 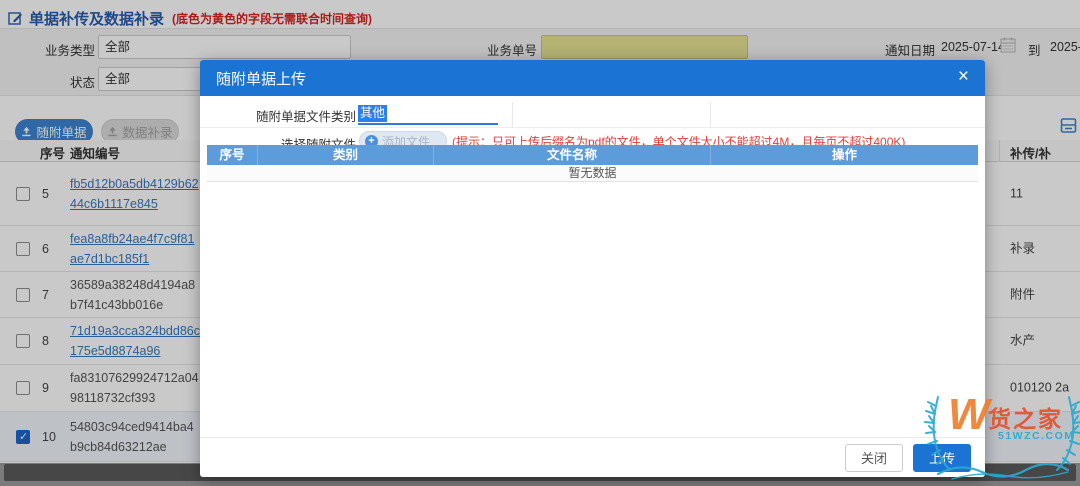 What do you see at coordinates (572, 155) in the screenshot?
I see `modal-col-filename: 文件名称` at bounding box center [572, 155].